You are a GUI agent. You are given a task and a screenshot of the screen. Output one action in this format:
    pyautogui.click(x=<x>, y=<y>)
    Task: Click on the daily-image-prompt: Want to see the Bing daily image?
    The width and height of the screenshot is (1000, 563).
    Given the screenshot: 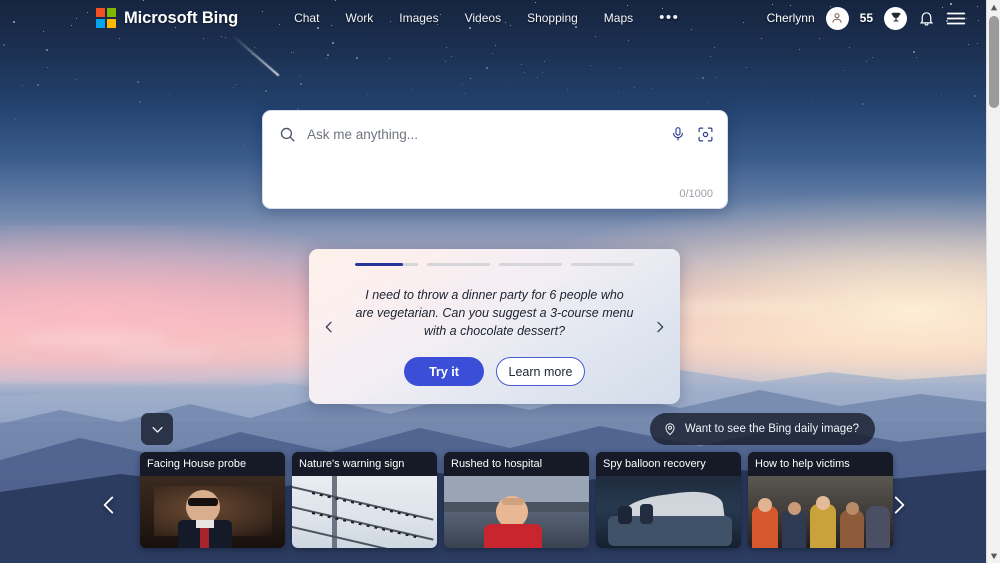 What is the action you would take?
    pyautogui.click(x=762, y=429)
    